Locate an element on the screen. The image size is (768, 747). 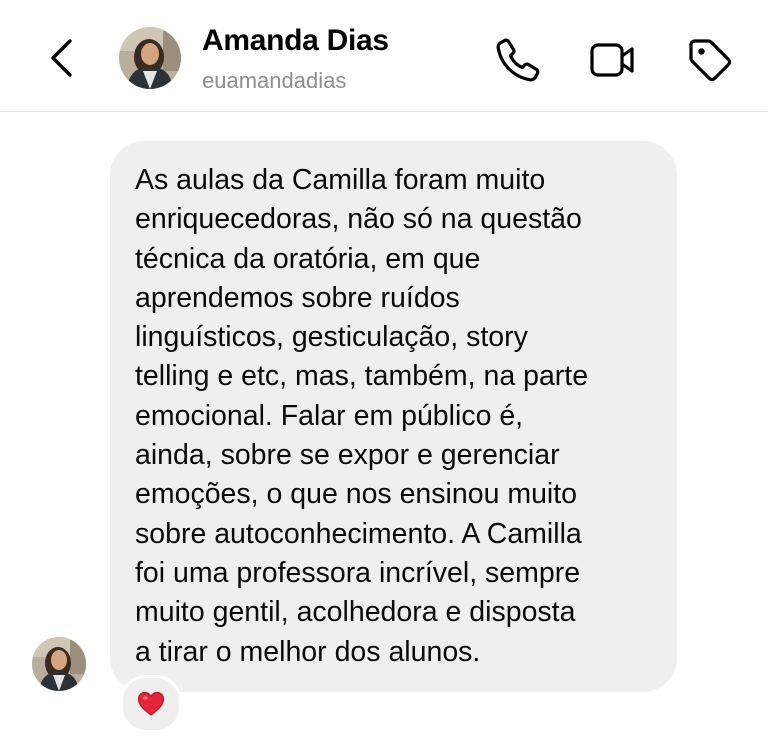
message-text-line: a tirar o melhor dos alunos. is located at coordinates (308, 651).